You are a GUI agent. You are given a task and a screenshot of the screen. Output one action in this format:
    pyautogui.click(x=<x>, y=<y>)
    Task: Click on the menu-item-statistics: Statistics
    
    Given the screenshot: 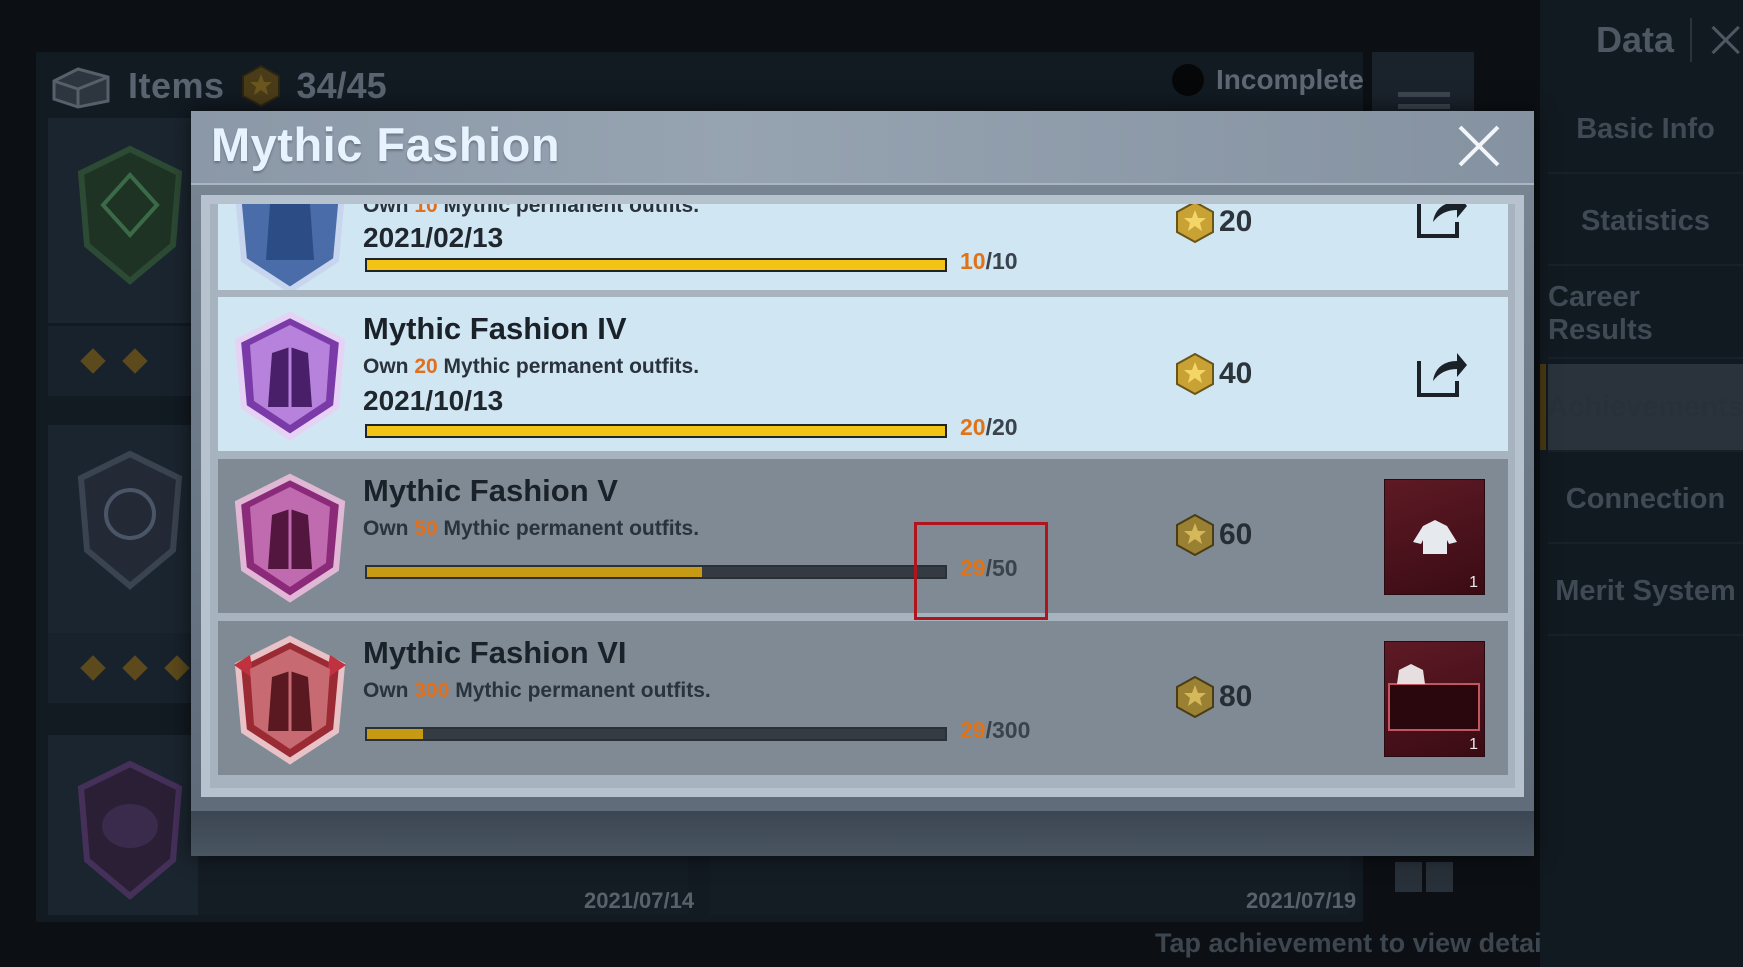 What is the action you would take?
    pyautogui.click(x=1645, y=222)
    